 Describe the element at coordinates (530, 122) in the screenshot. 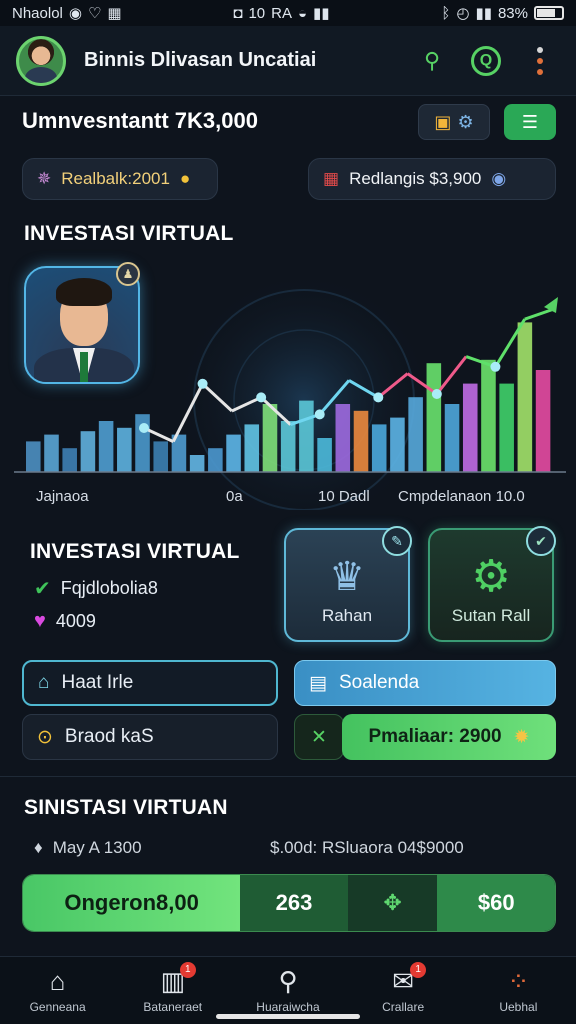

I see `list-button: ☰` at that location.